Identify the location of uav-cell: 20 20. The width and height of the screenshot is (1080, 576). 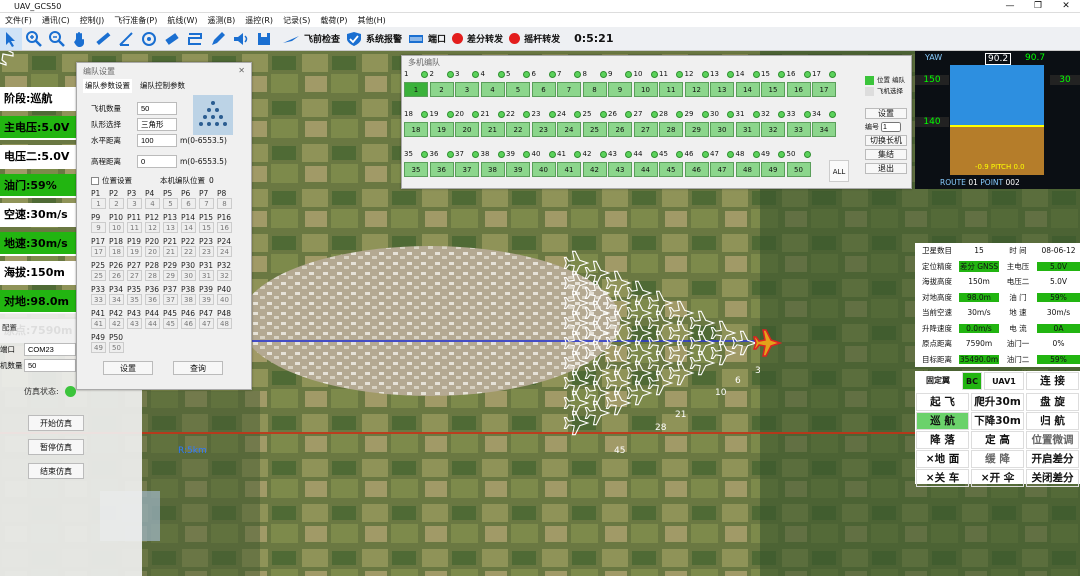
(467, 125).